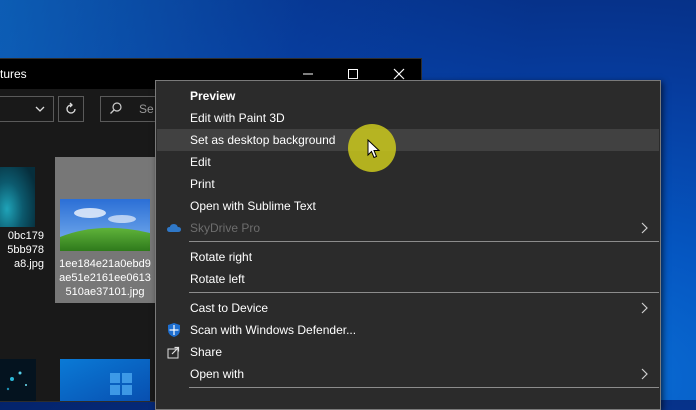  What do you see at coordinates (408, 184) in the screenshot?
I see `menu-item-print: Print` at bounding box center [408, 184].